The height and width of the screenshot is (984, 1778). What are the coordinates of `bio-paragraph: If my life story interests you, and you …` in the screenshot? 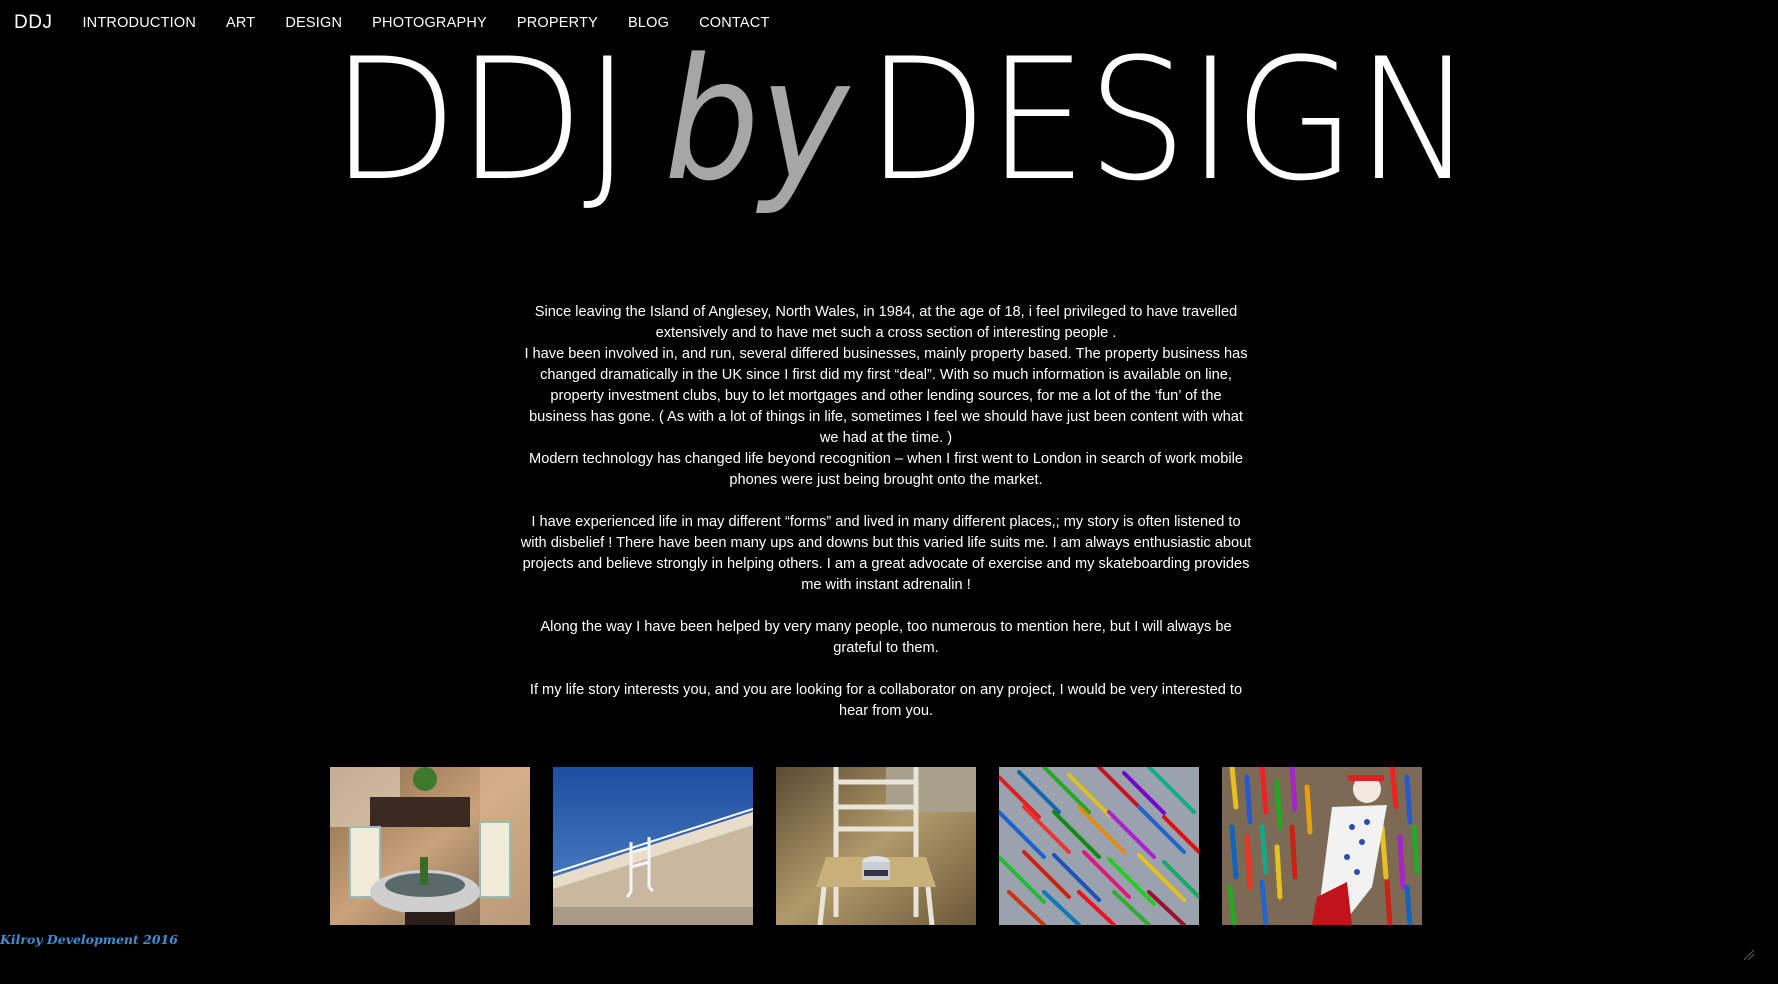 It's located at (886, 700).